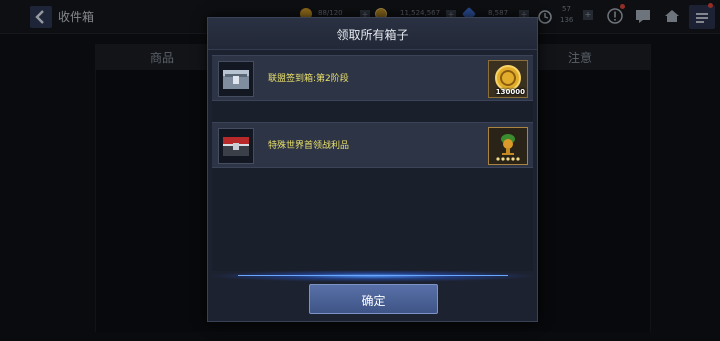 This screenshot has height=341, width=720. I want to click on reward-slot, so click(508, 146).